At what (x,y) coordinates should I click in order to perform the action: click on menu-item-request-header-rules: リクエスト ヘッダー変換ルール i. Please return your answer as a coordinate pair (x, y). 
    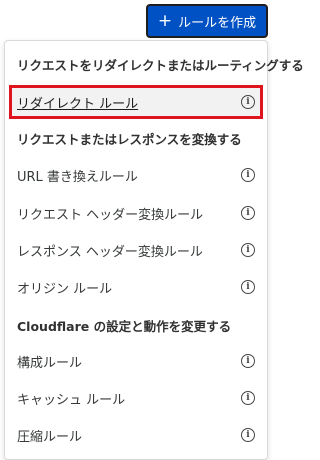
    Looking at the image, I should click on (136, 213).